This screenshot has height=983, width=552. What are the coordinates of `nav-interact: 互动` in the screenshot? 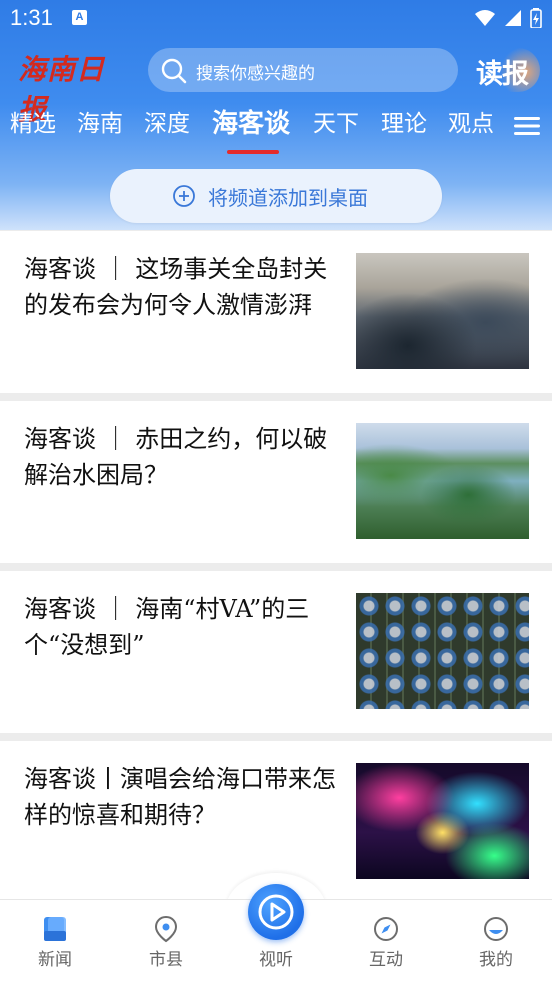 It's located at (386, 941).